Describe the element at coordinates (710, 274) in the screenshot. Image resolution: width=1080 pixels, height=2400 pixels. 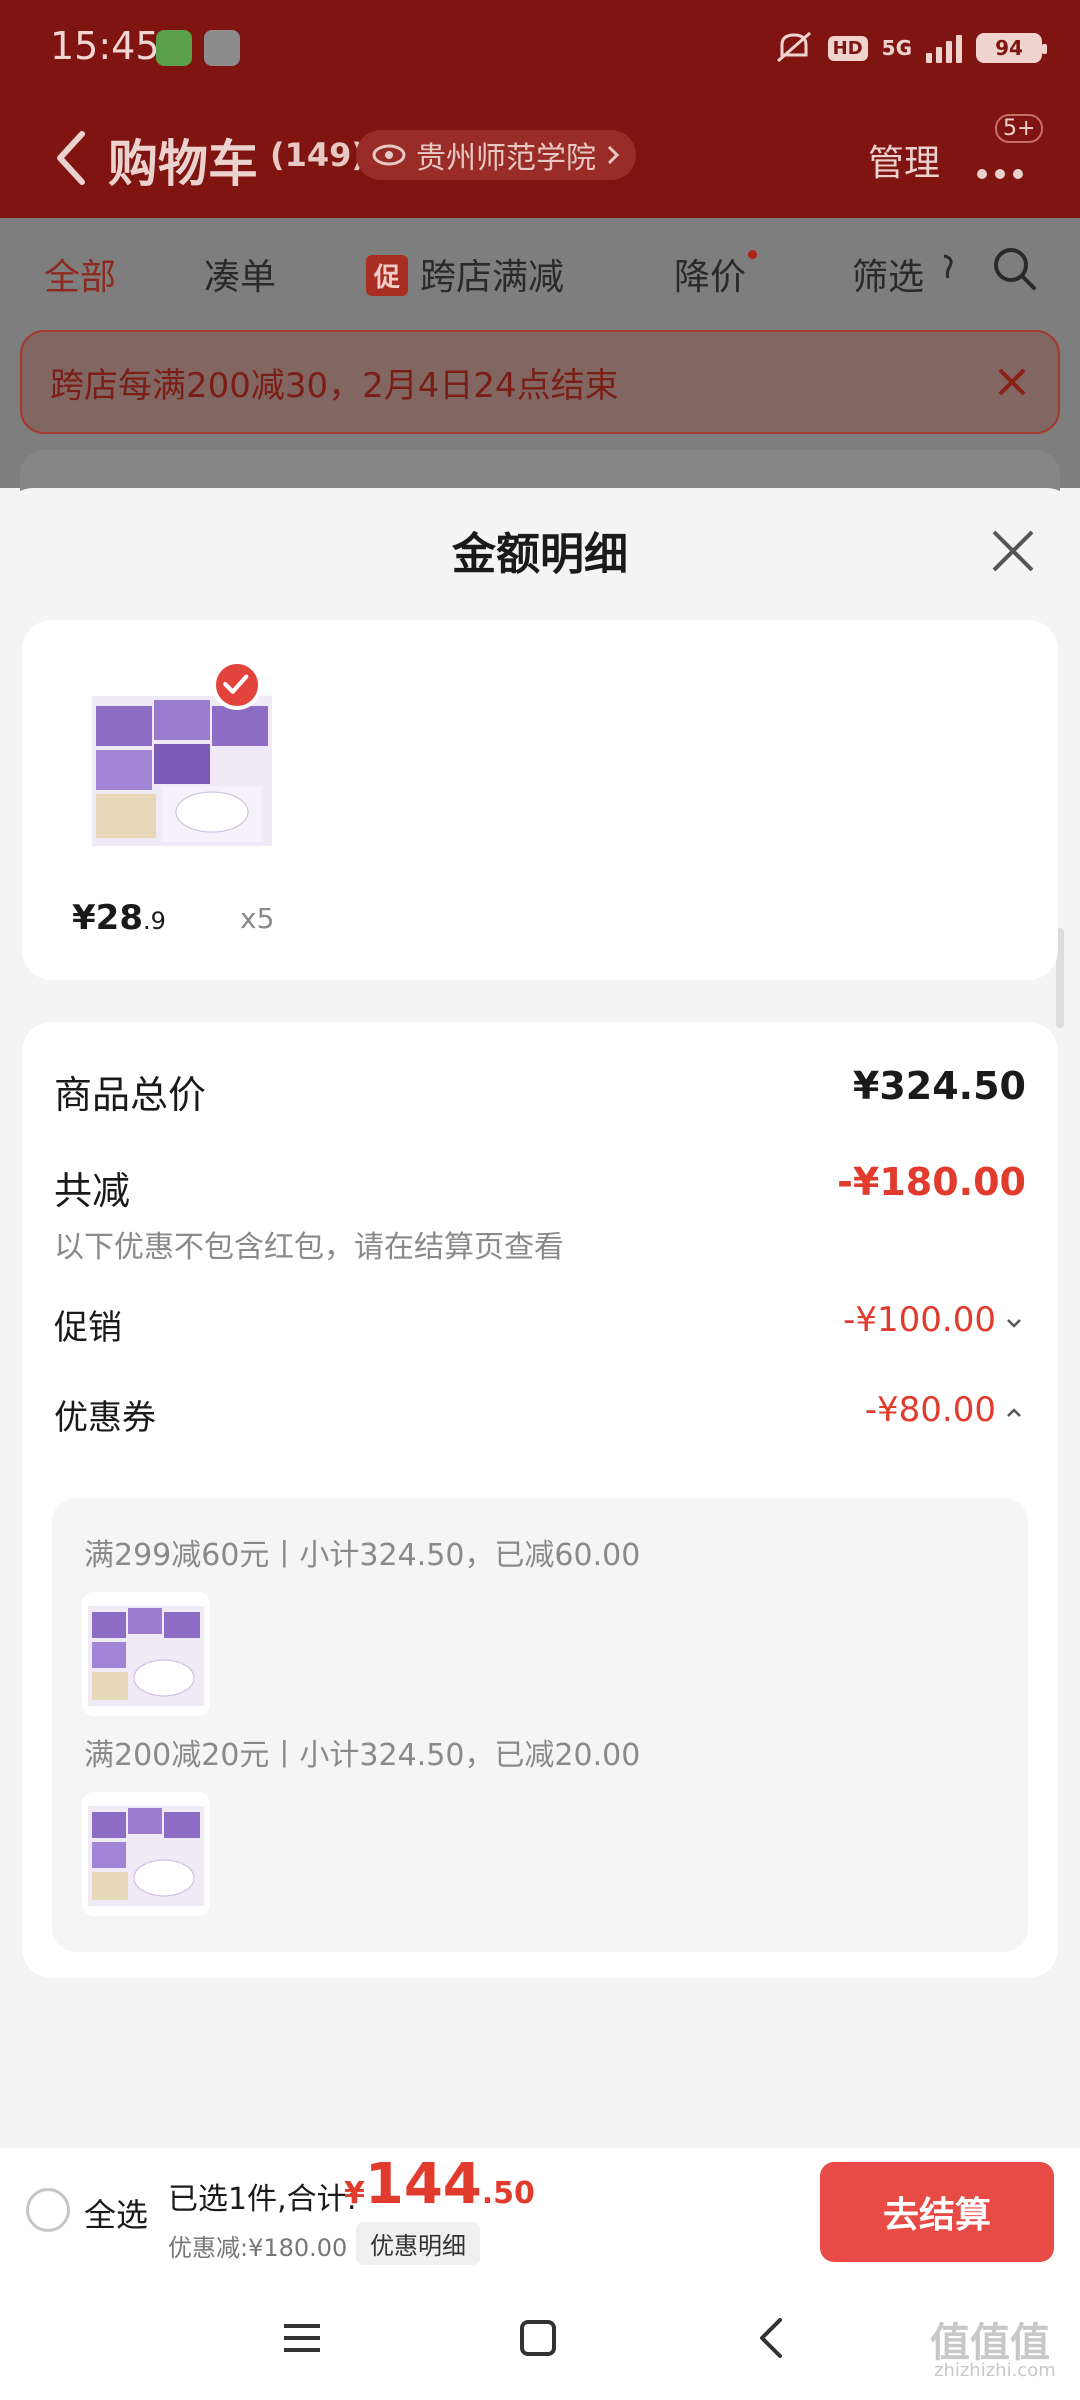
I see `tab-price-drop: 降价` at that location.